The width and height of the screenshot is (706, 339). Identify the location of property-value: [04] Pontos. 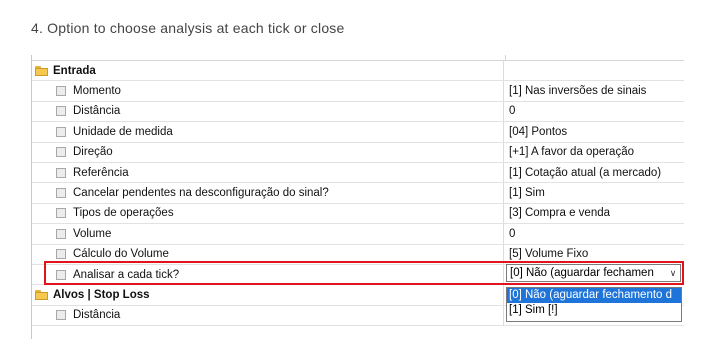
(594, 131).